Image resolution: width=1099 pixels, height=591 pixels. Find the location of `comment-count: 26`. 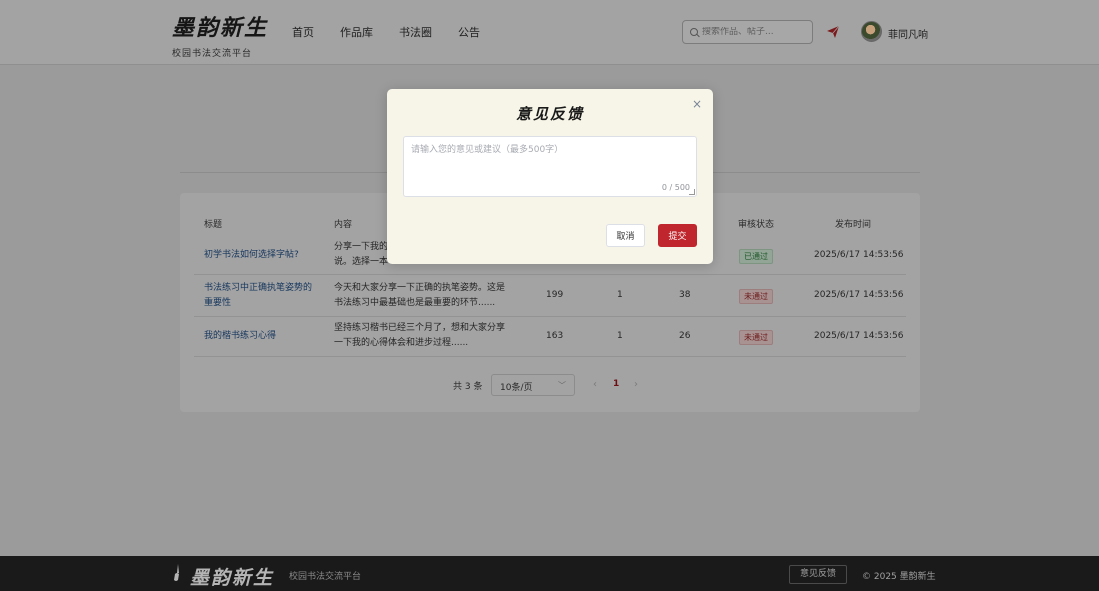

comment-count: 26 is located at coordinates (685, 336).